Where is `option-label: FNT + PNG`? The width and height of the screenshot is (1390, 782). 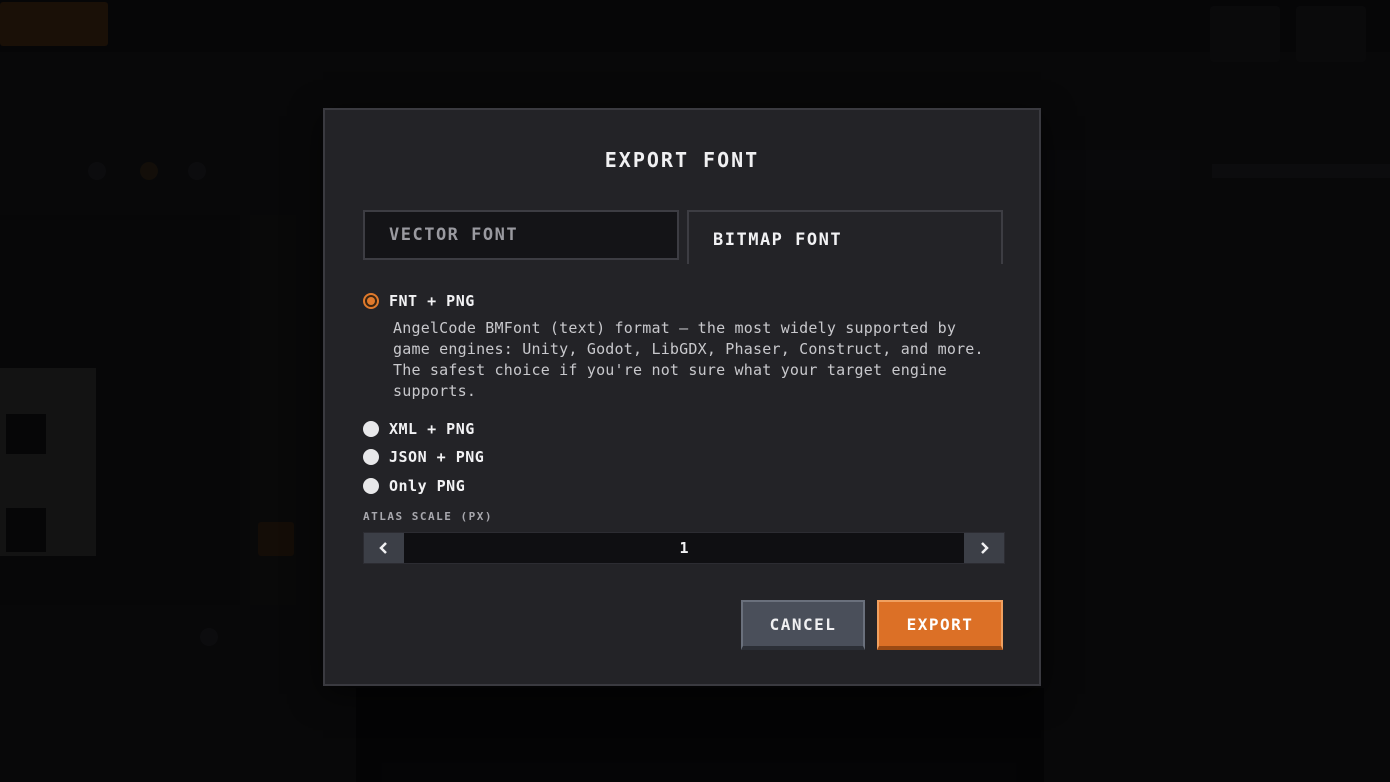
option-label: FNT + PNG is located at coordinates (432, 301).